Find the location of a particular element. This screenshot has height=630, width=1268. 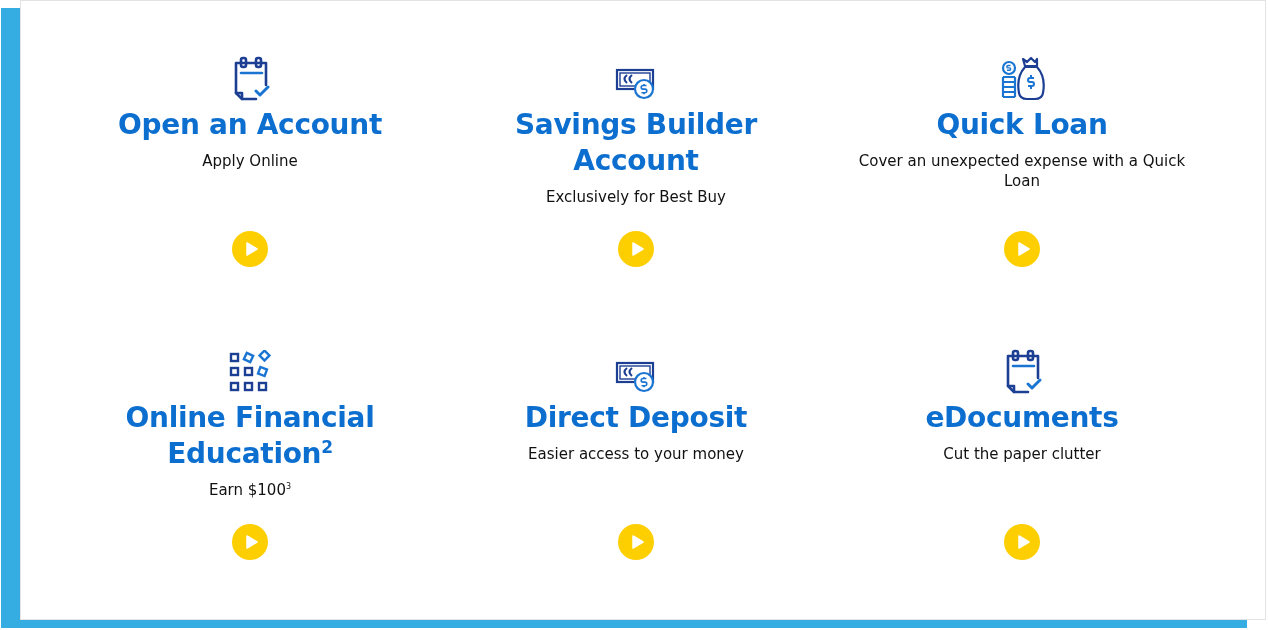

tile-description: Easier access to your money is located at coordinates (636, 454).